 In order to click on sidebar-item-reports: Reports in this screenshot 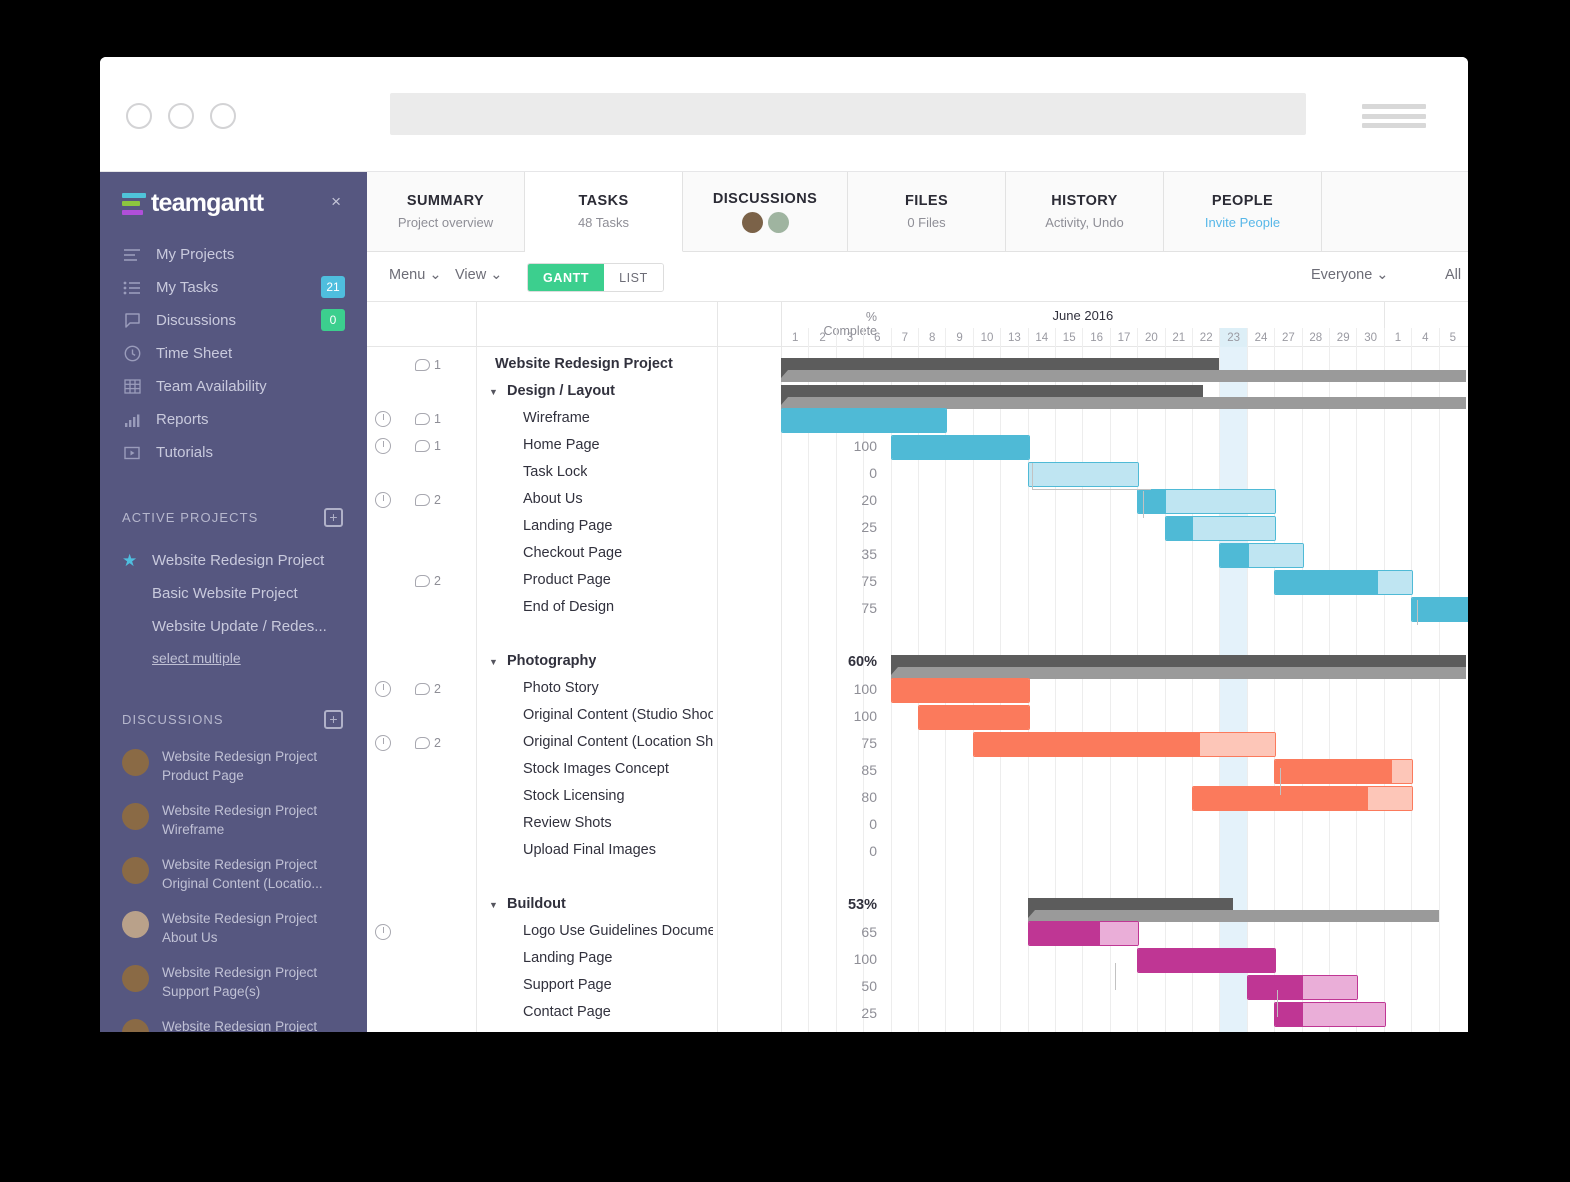, I will do `click(233, 419)`.